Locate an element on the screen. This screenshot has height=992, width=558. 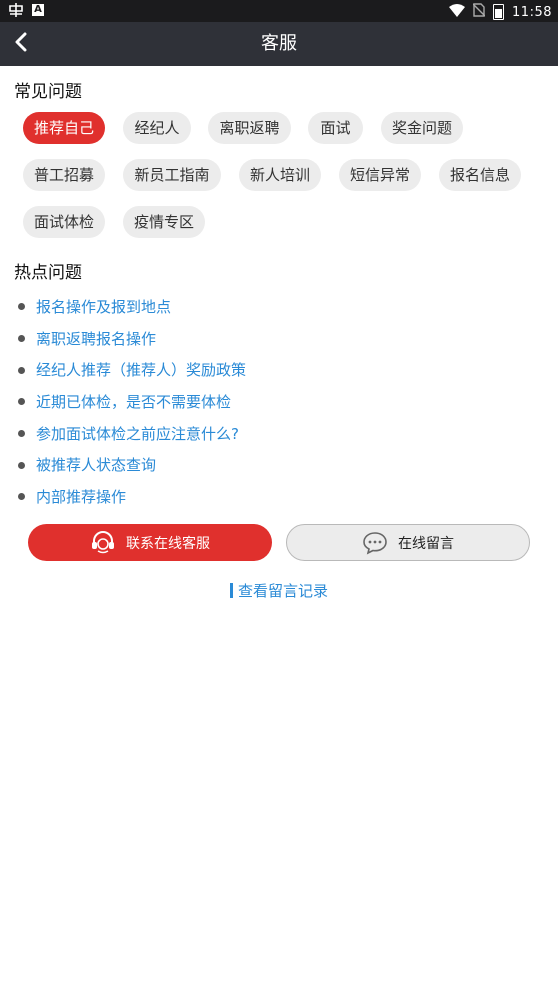
link-accent-bar is located at coordinates (231, 590).